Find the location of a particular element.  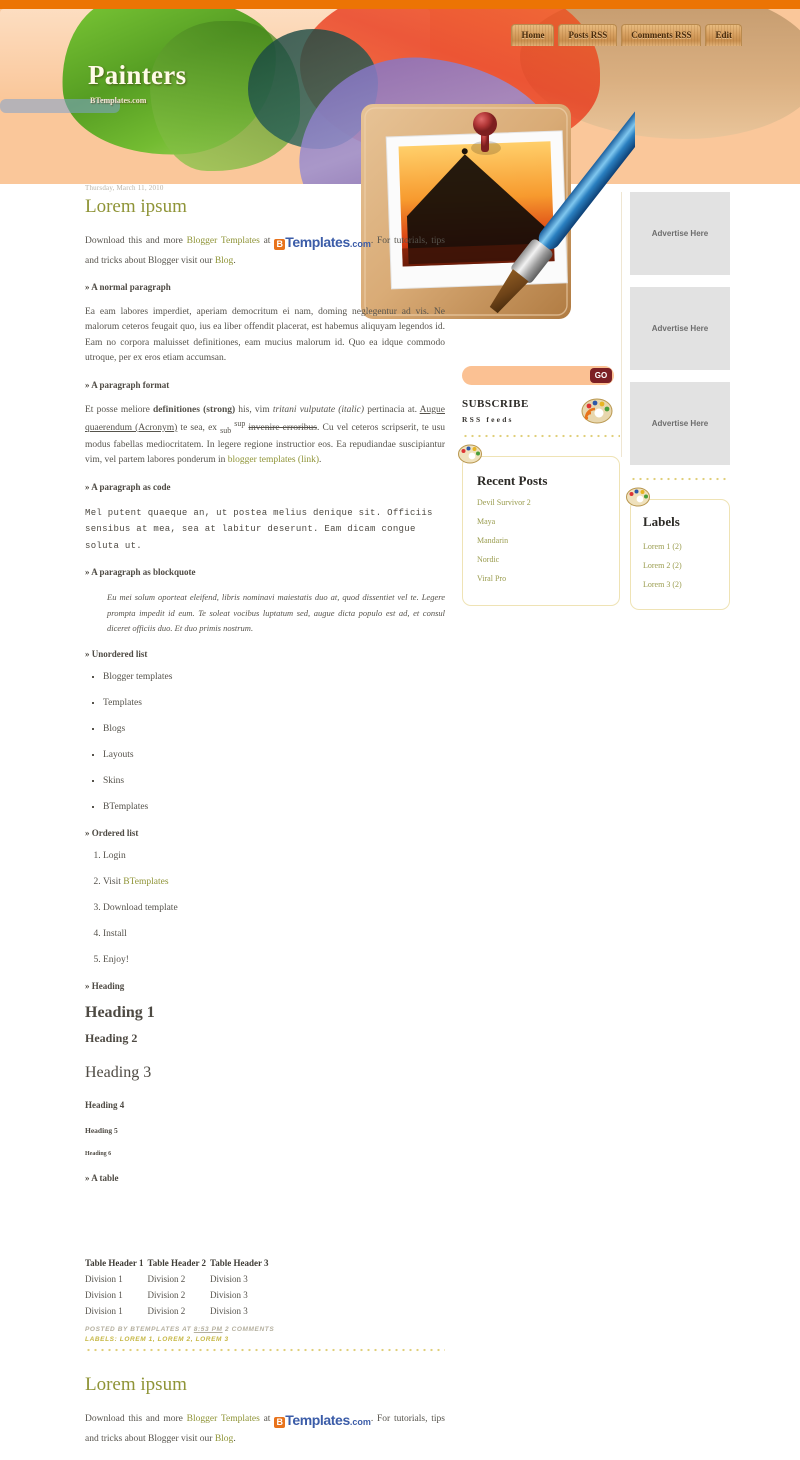

recent-post-link: Viral Pro is located at coordinates (491, 578).